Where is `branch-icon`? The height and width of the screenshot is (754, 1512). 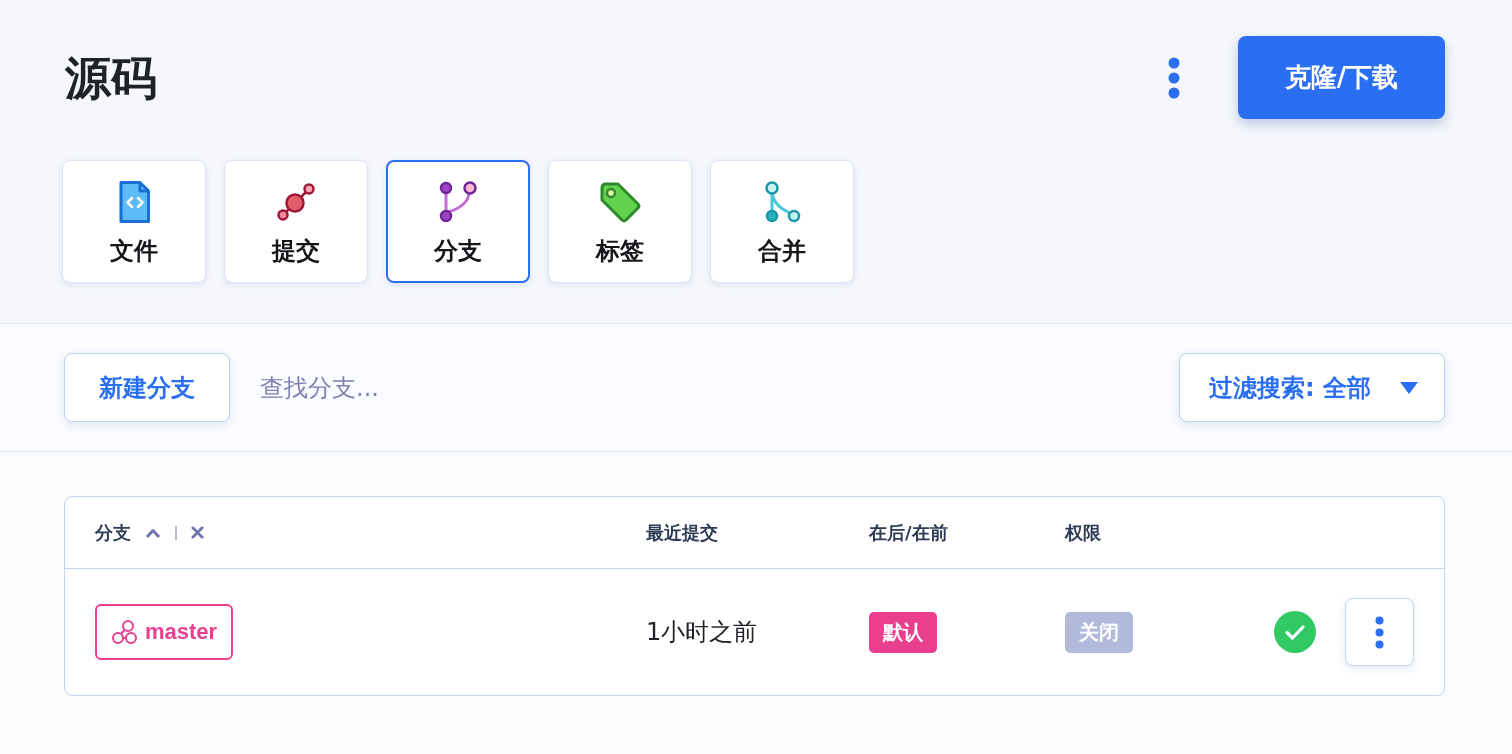
branch-icon is located at coordinates (124, 632).